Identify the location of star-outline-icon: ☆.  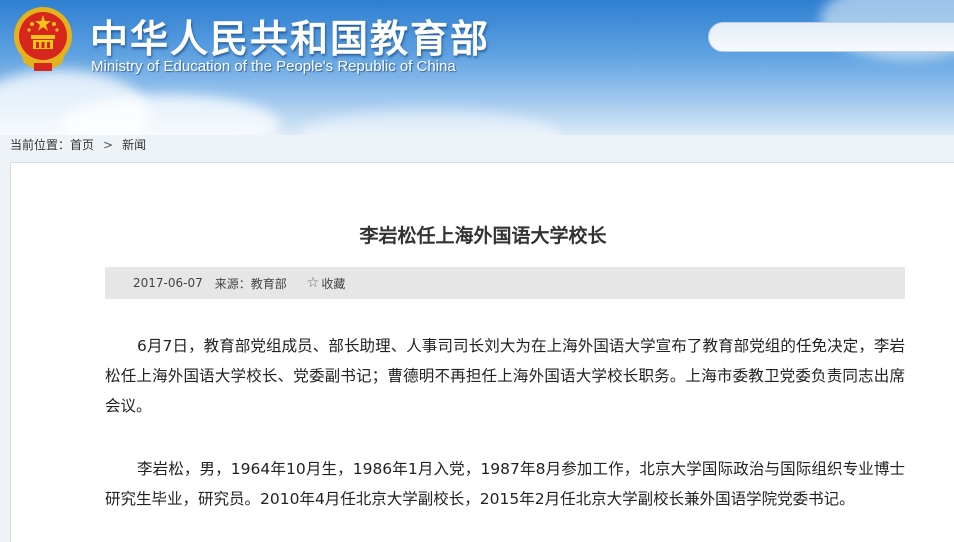
(313, 283).